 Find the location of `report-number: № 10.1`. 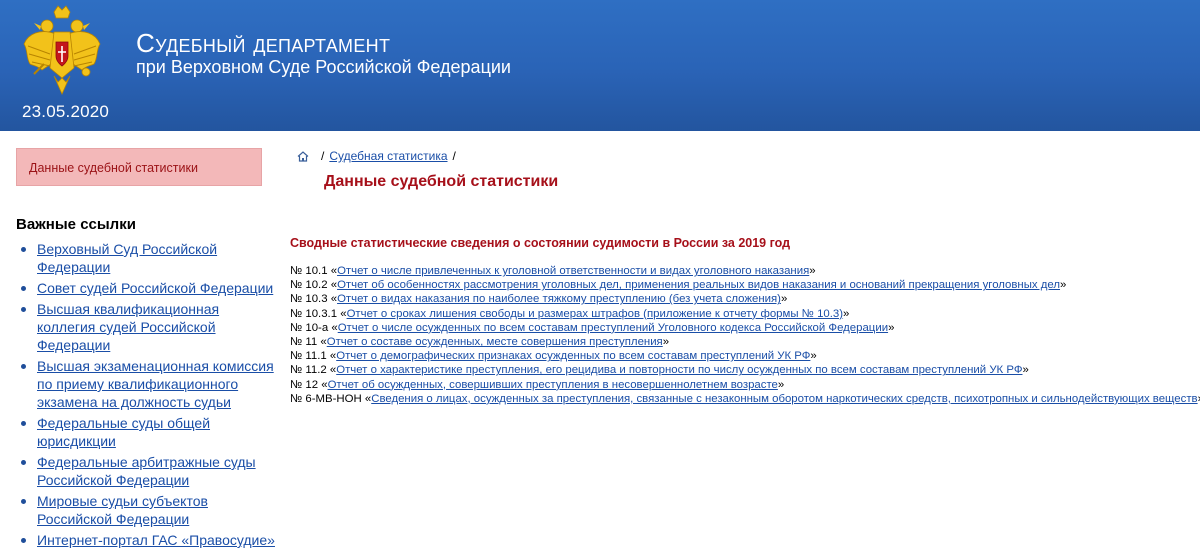

report-number: № 10.1 is located at coordinates (309, 271).